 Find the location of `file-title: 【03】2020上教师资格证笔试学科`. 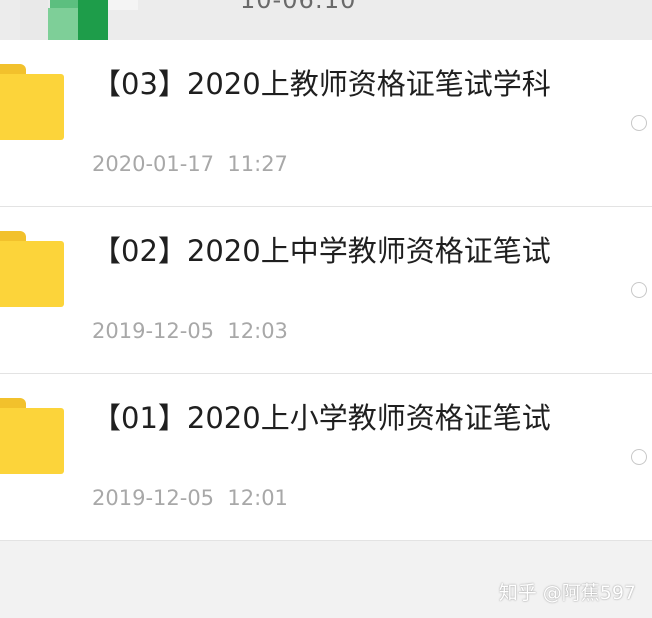

file-title: 【03】2020上教师资格证笔试学科 is located at coordinates (321, 84).